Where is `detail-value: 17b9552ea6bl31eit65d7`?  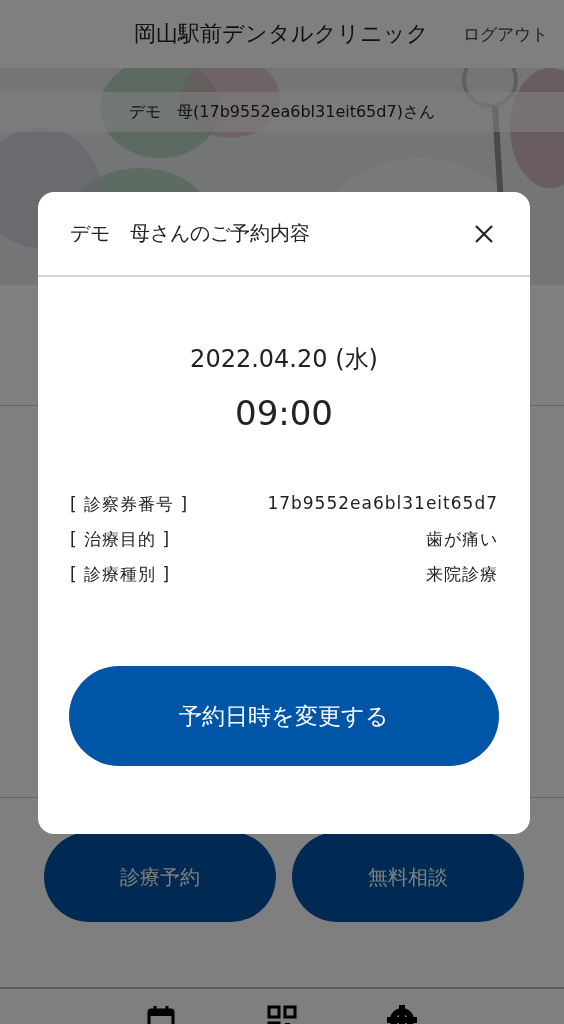 detail-value: 17b9552ea6bl31eit65d7 is located at coordinates (382, 504).